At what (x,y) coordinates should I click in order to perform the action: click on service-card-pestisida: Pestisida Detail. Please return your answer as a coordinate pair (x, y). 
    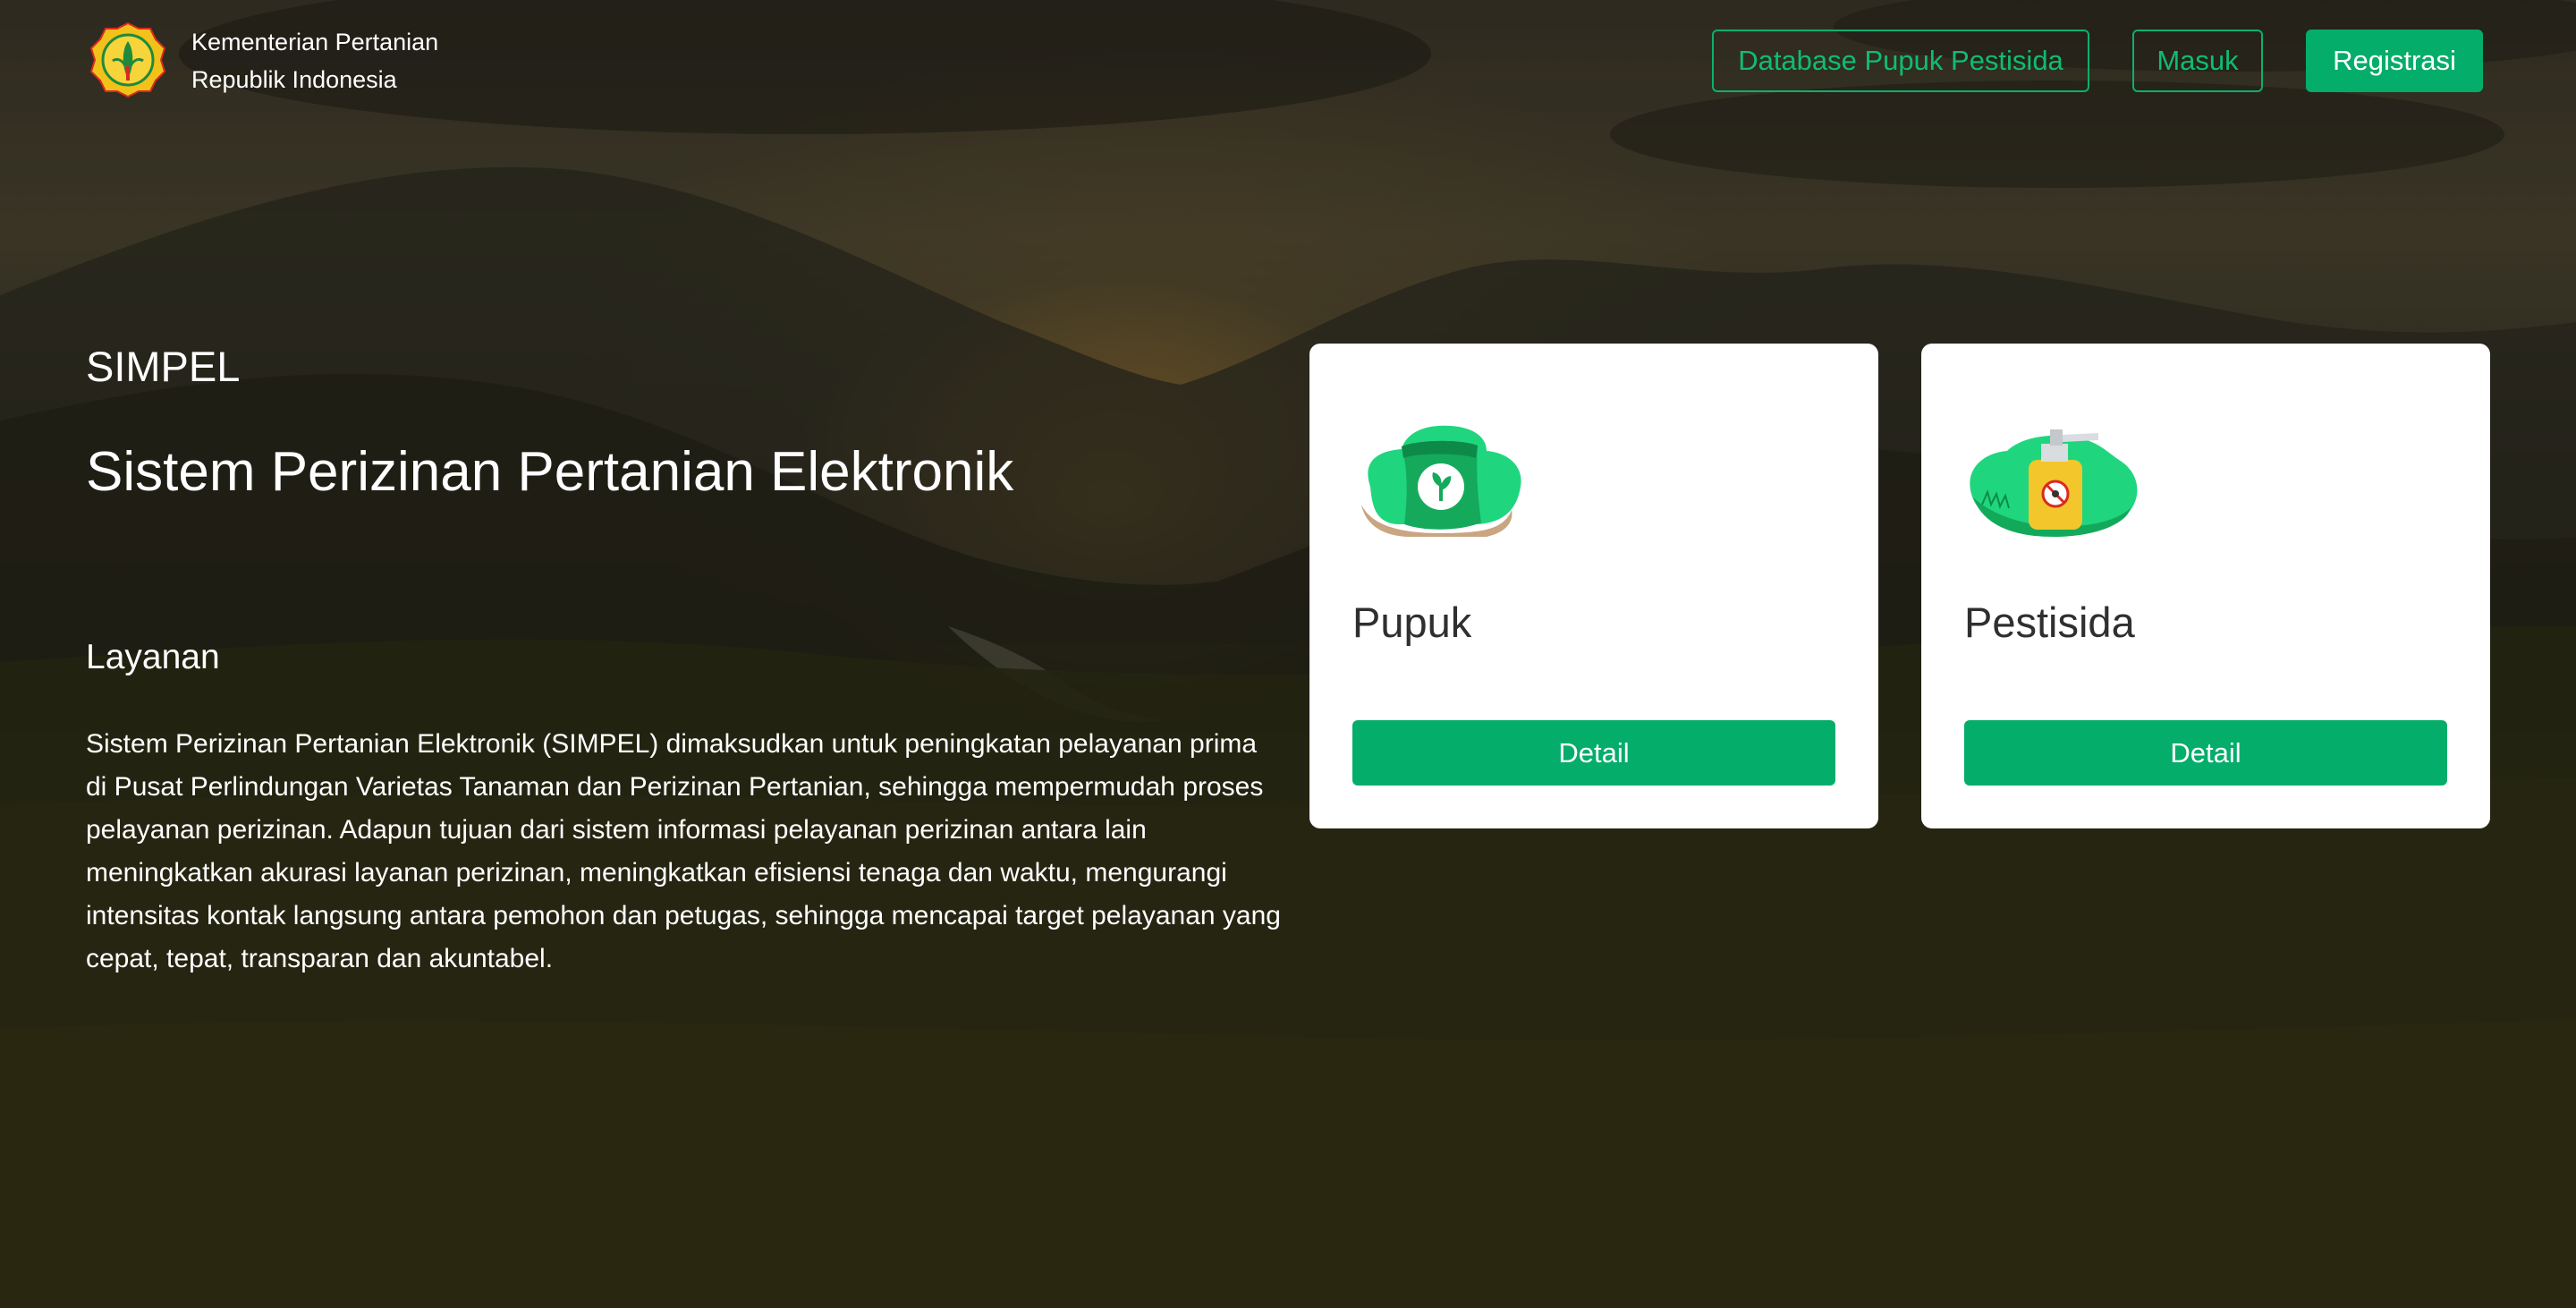
    Looking at the image, I should click on (2205, 586).